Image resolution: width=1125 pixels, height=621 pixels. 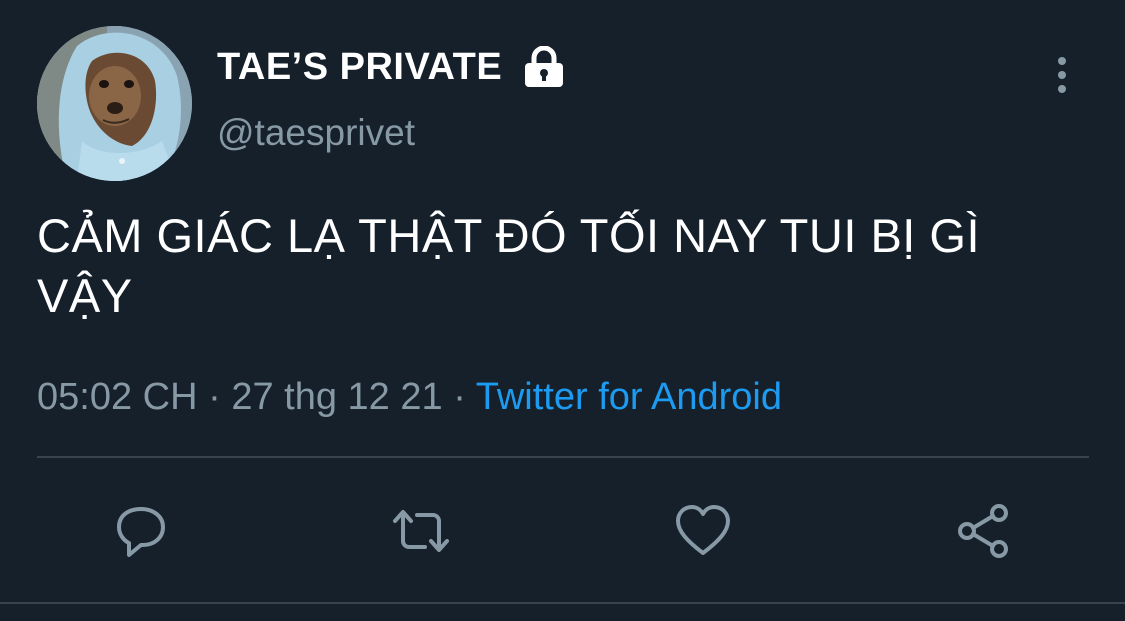 I want to click on like-button, so click(x=703, y=531).